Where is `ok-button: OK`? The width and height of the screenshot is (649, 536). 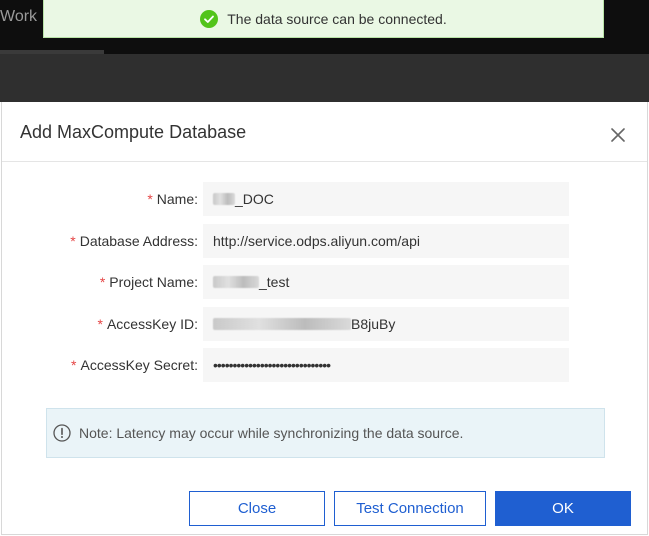
ok-button: OK is located at coordinates (563, 508).